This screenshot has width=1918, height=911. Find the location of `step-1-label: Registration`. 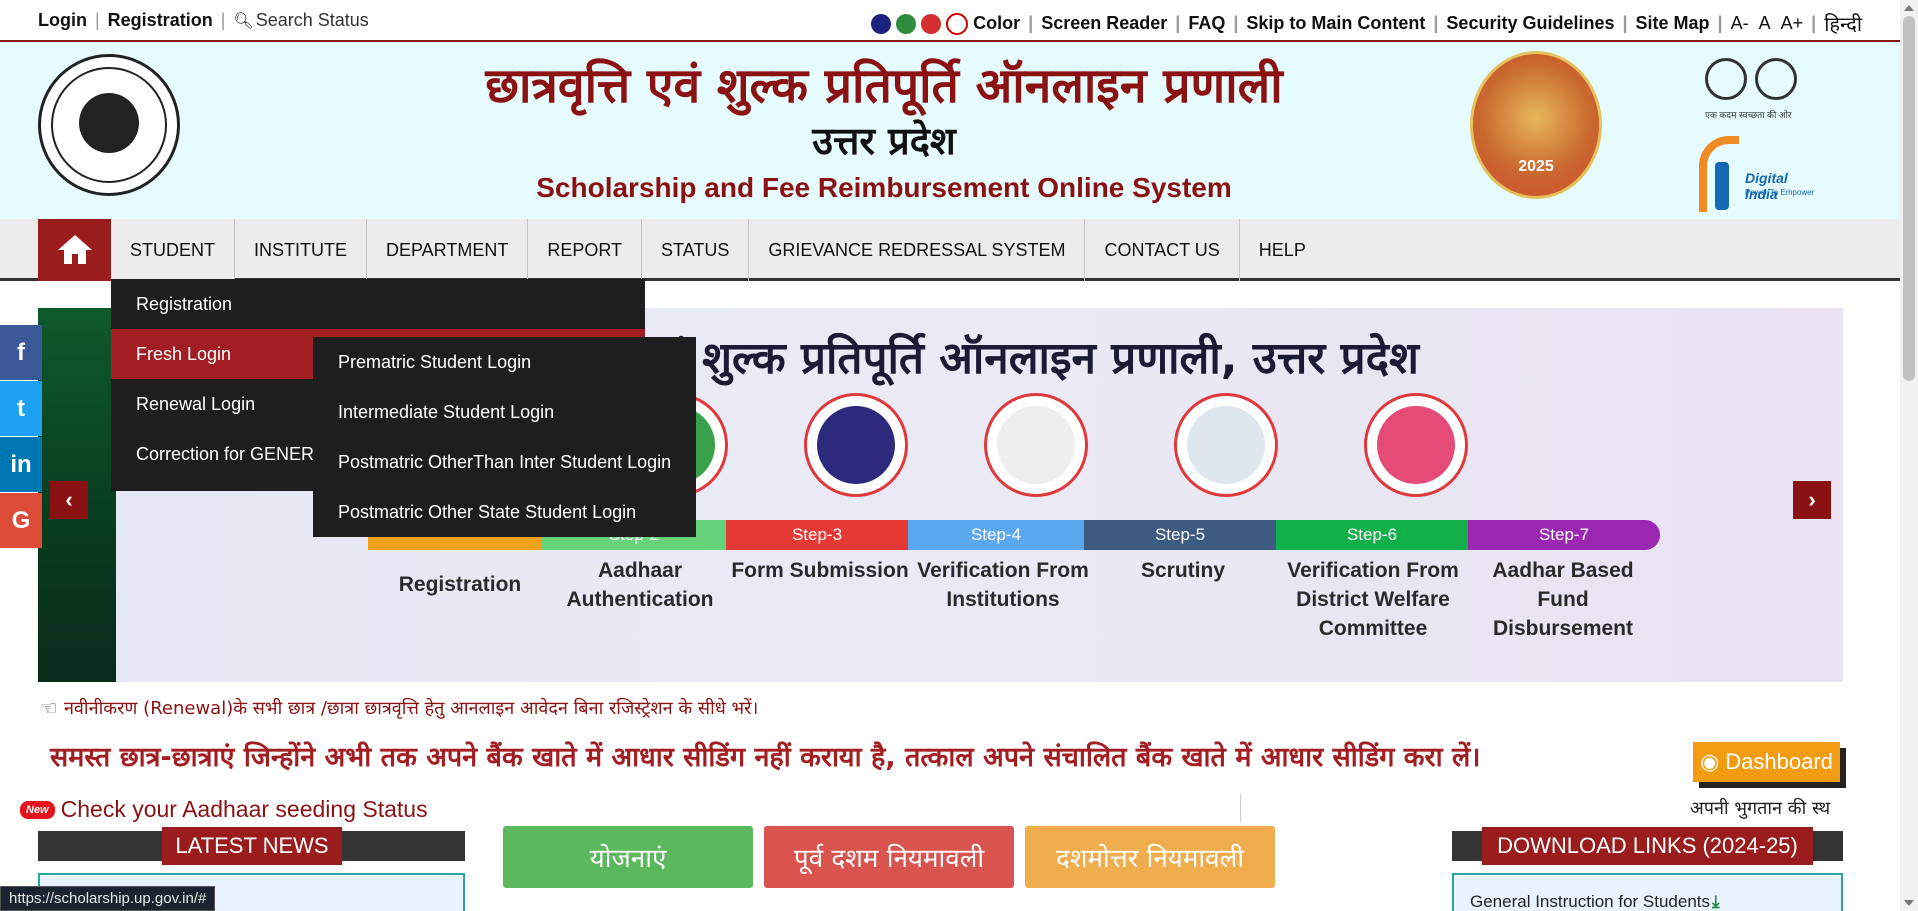

step-1-label: Registration is located at coordinates (460, 584).